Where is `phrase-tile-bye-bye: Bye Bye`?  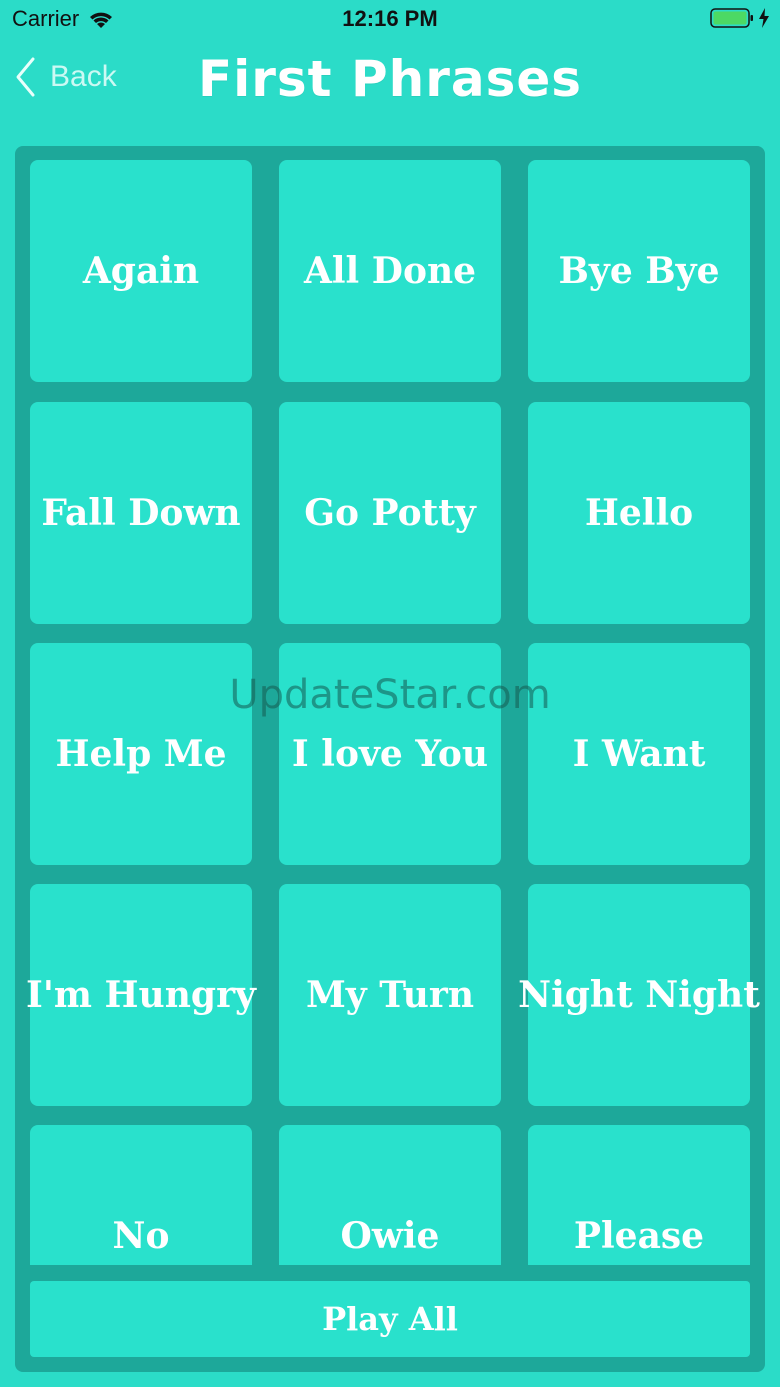
phrase-tile-bye-bye: Bye Bye is located at coordinates (639, 271).